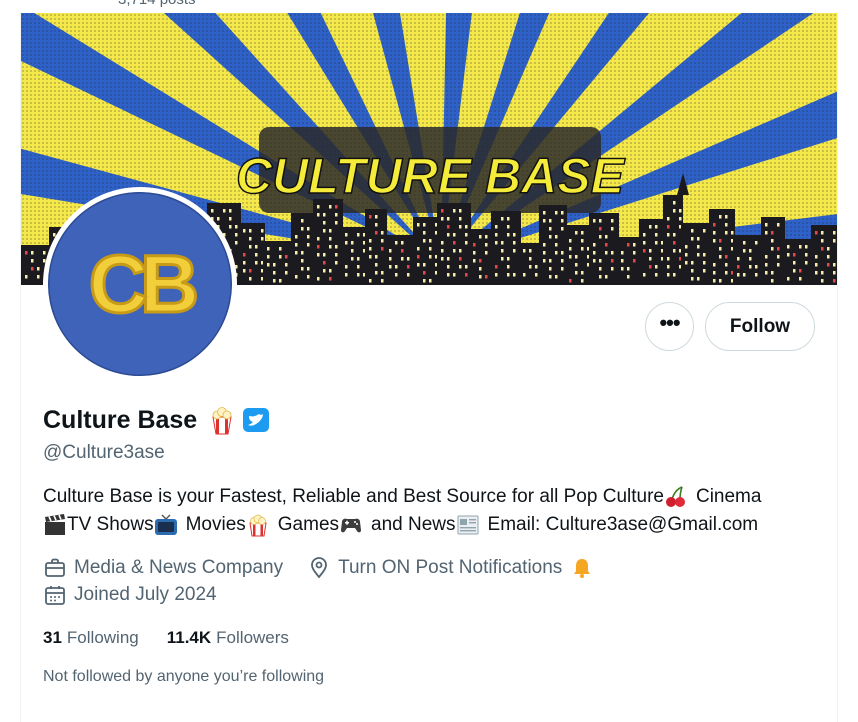 The image size is (858, 722). Describe the element at coordinates (120, 419) in the screenshot. I see `display-name: Culture Base` at that location.